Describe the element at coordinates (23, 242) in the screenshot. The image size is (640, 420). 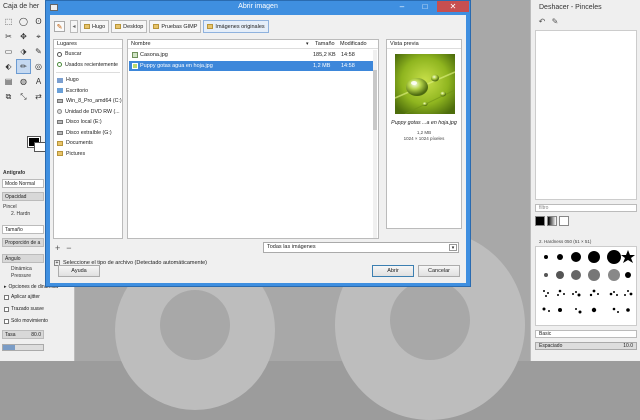
I see `ratio-slider: Proporción de a` at that location.